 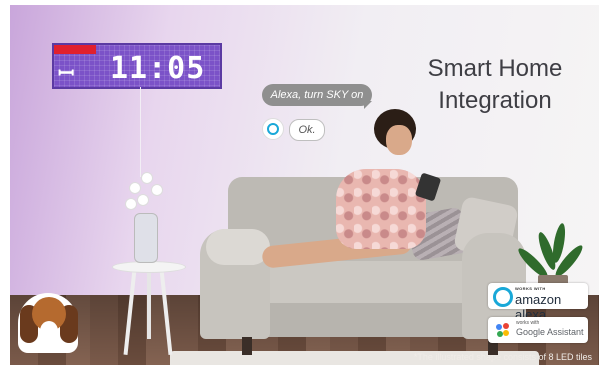 I want to click on woman-face, so click(x=399, y=140).